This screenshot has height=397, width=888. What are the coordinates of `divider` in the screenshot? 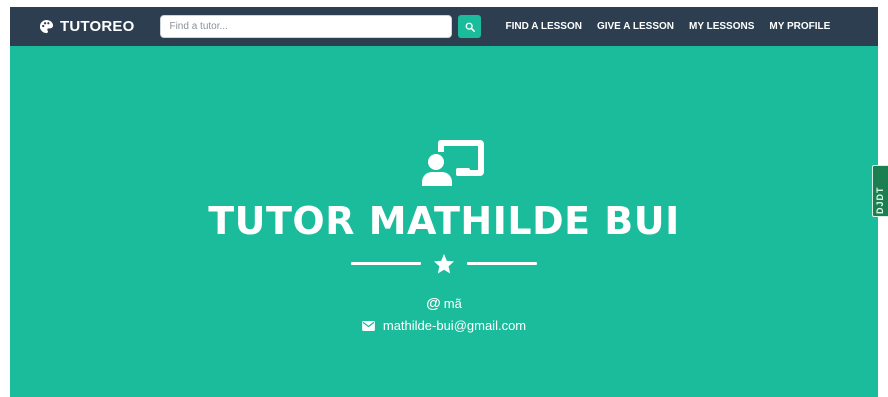 It's located at (444, 263).